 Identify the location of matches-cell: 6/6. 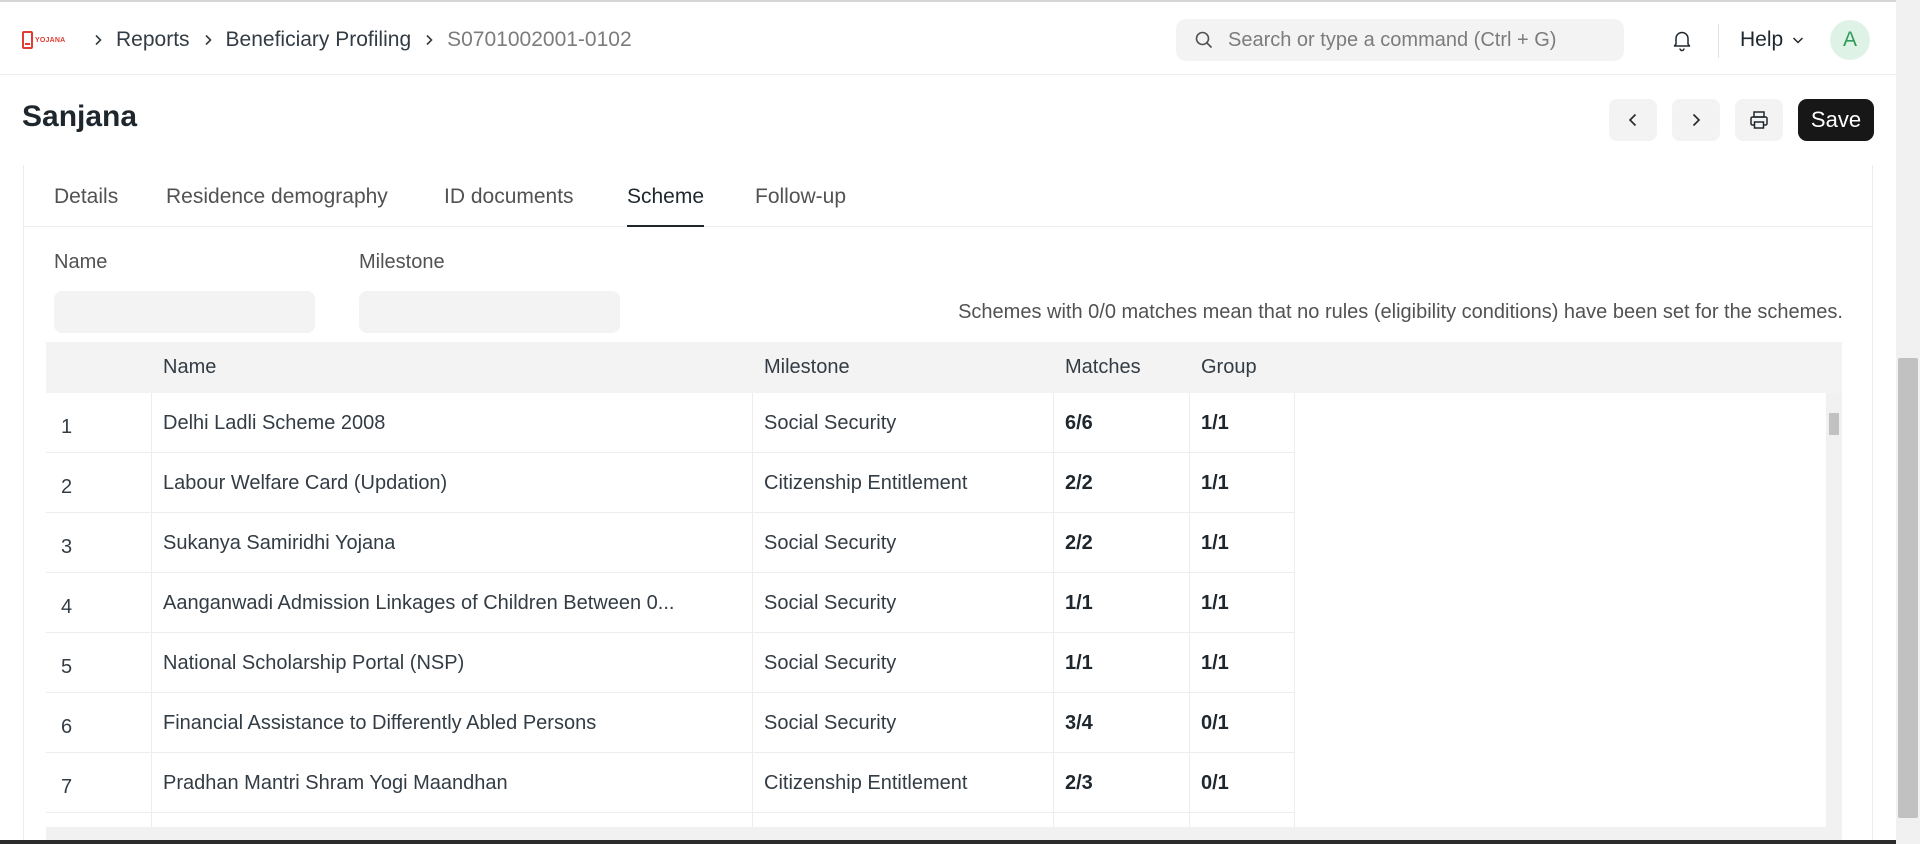
(1122, 423).